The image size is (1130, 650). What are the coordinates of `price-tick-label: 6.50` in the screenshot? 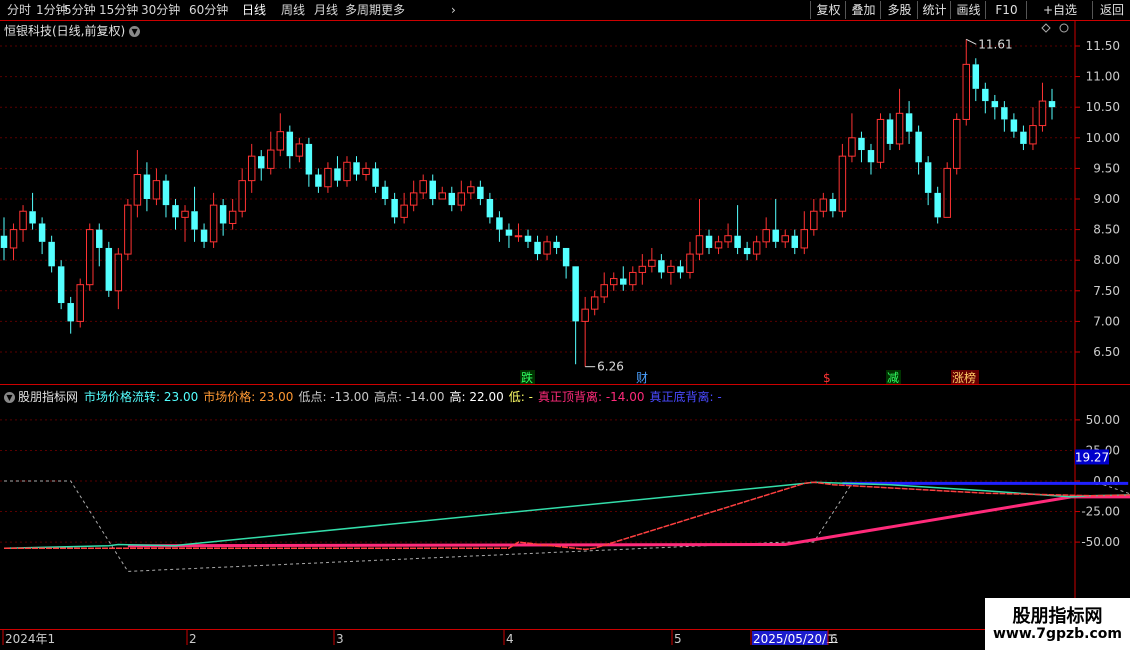 It's located at (1106, 352).